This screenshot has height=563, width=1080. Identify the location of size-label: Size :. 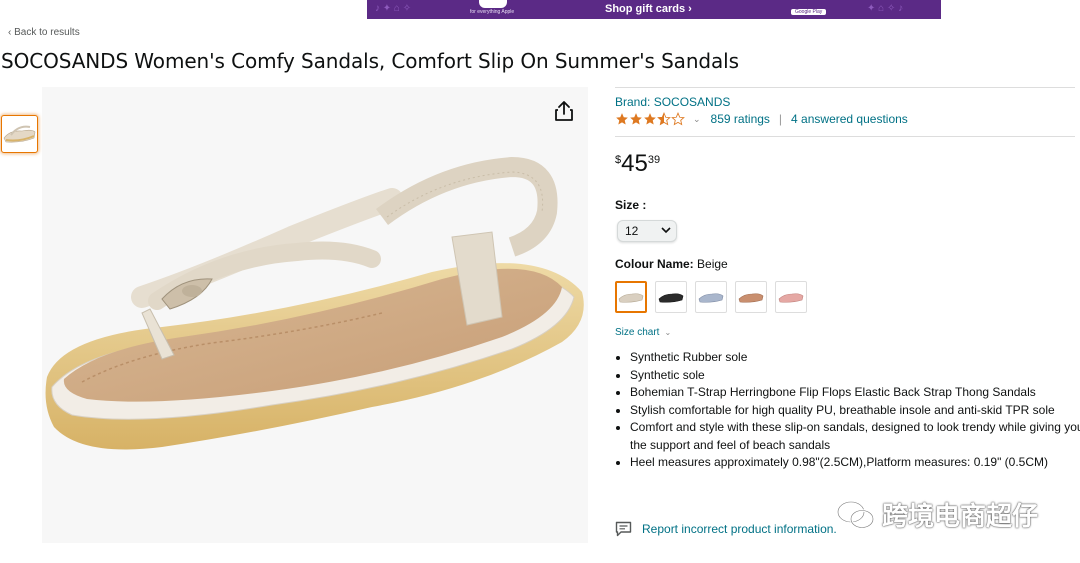
(631, 205).